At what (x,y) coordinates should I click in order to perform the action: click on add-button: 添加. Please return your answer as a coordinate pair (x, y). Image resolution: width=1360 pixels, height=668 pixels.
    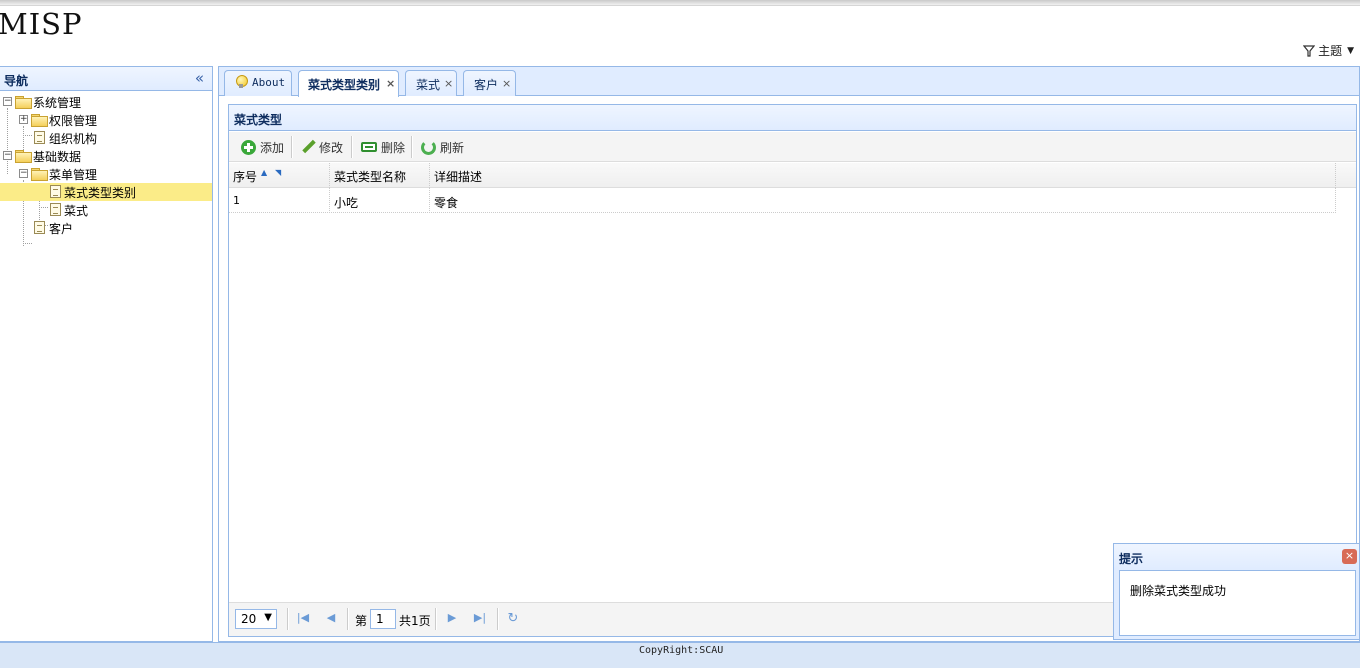
    Looking at the image, I should click on (262, 147).